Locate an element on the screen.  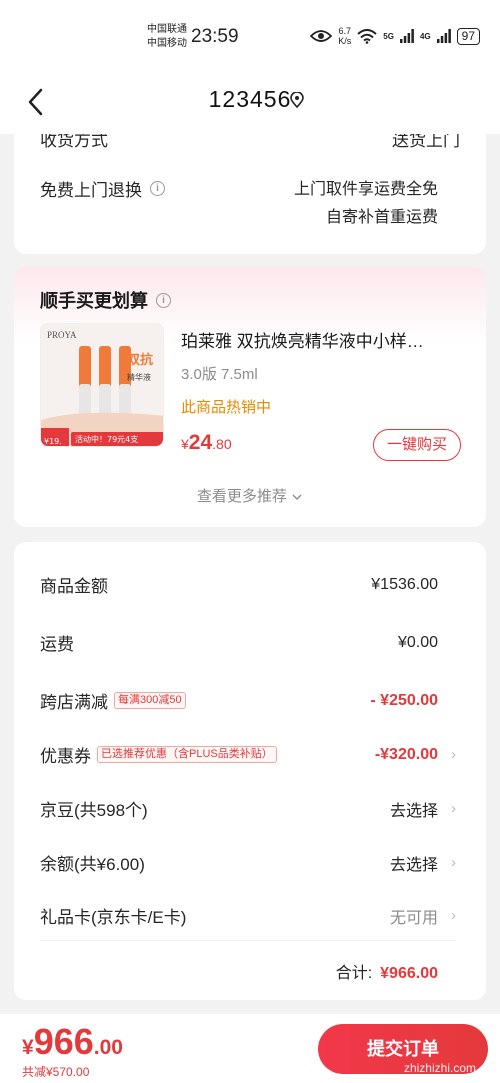
image-price: ¥19. is located at coordinates (53, 441).